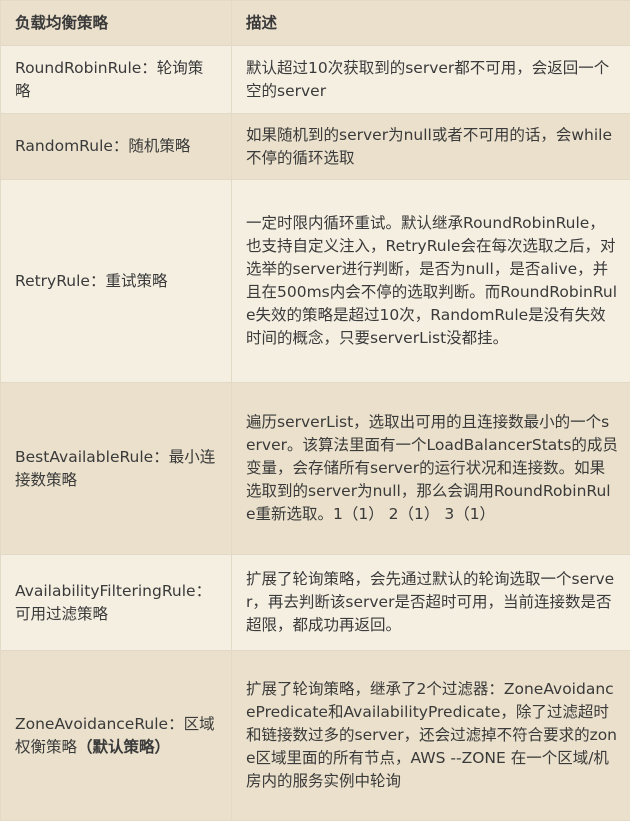  What do you see at coordinates (116, 23) in the screenshot?
I see `column-header-strategy: 负载均衡策略` at bounding box center [116, 23].